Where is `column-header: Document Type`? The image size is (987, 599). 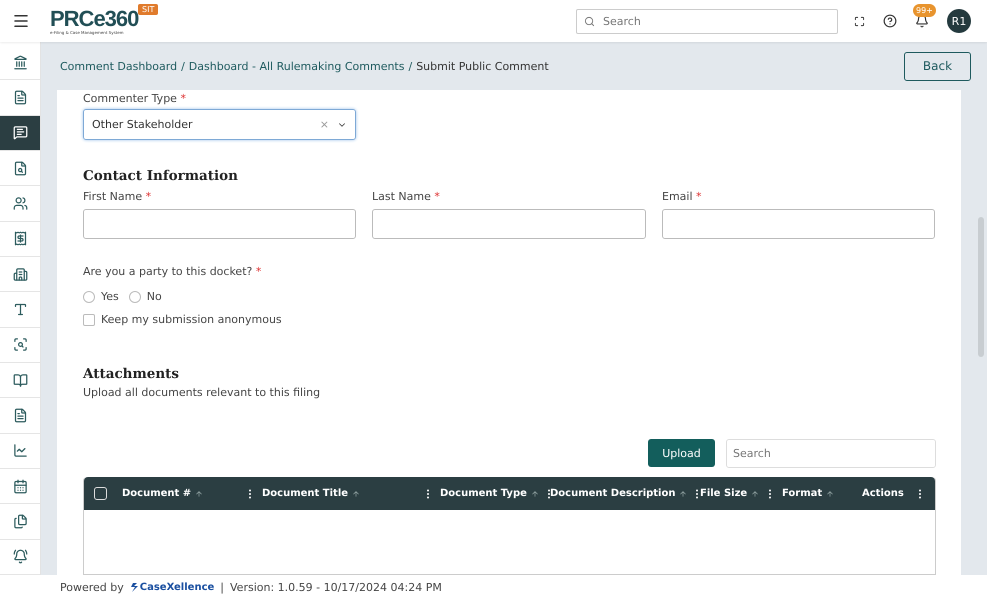 column-header: Document Type is located at coordinates (483, 493).